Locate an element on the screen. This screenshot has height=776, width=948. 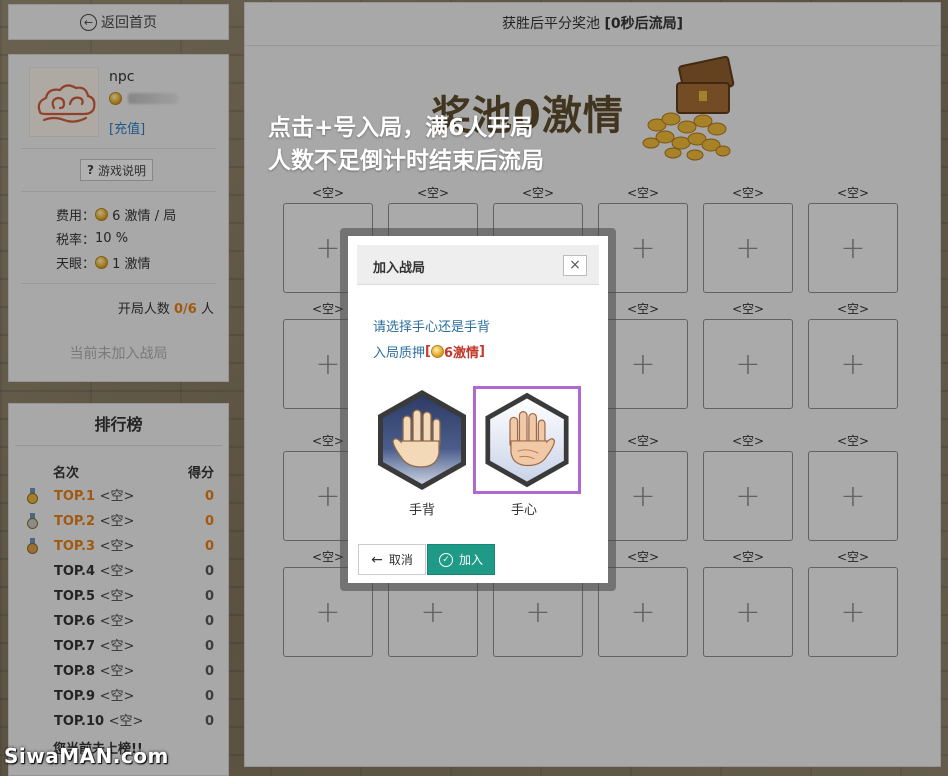
ranking-row: TOP.3 <空> 0 is located at coordinates (111, 546).